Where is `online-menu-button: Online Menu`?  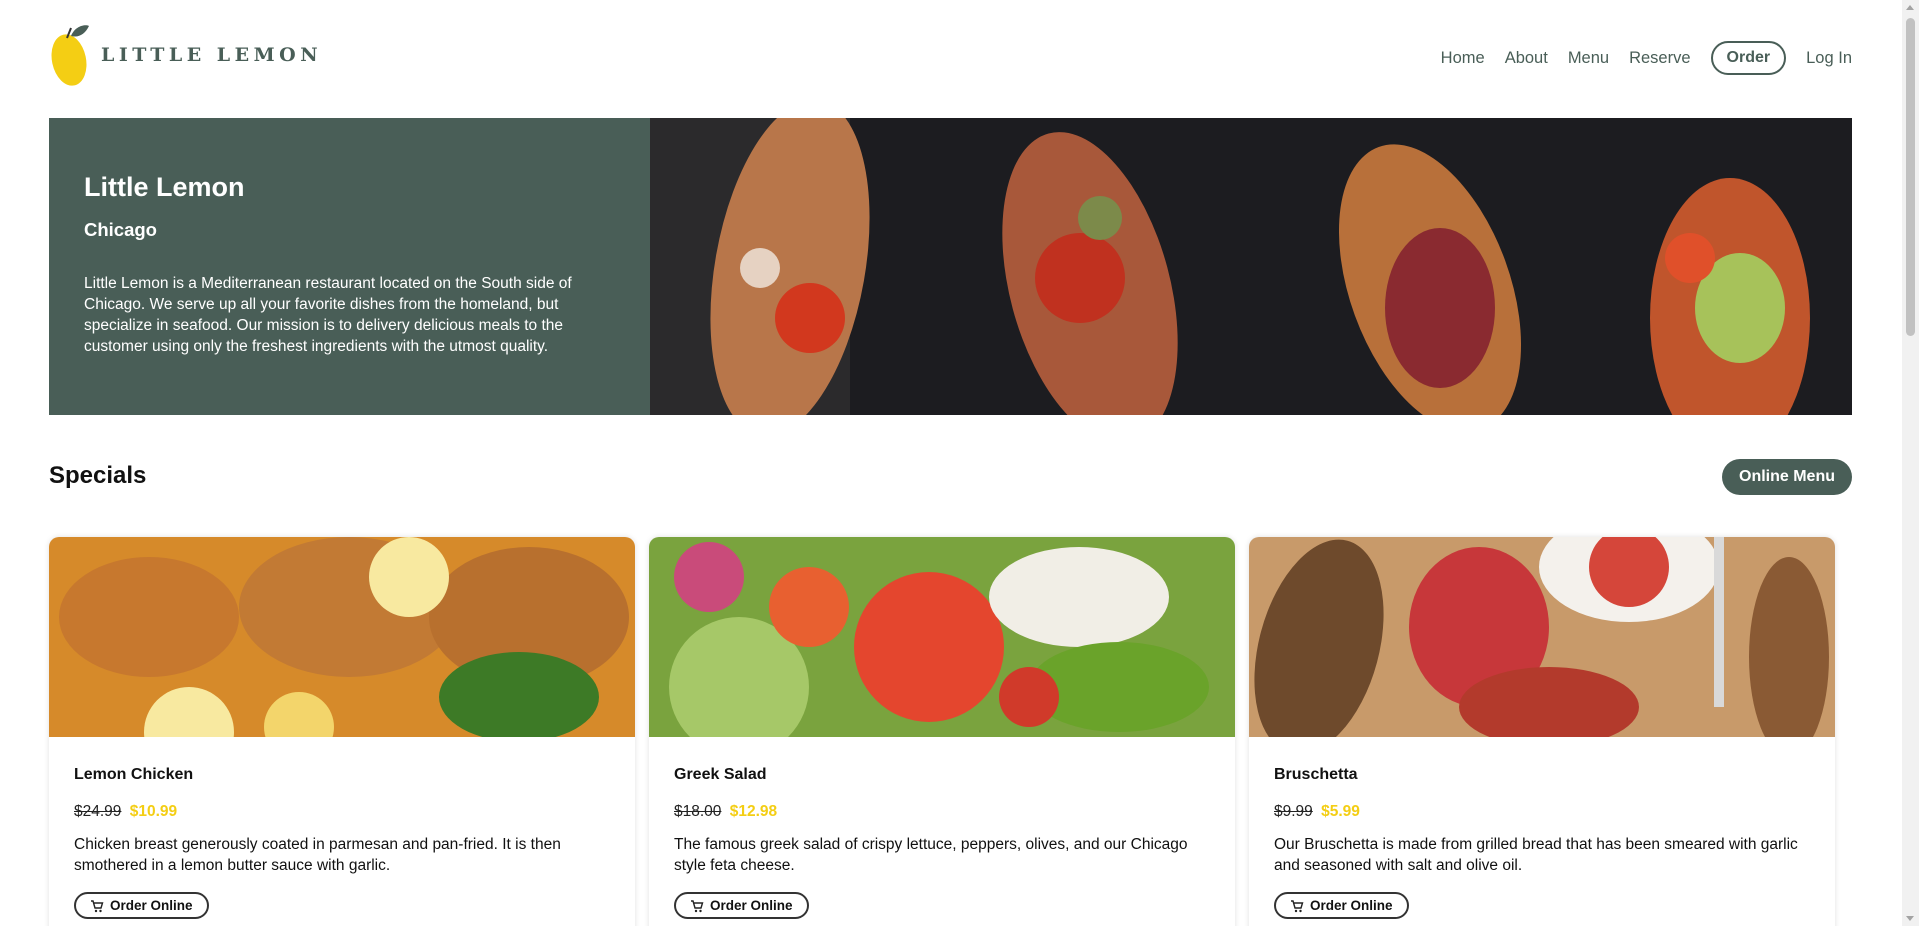 online-menu-button: Online Menu is located at coordinates (1787, 477).